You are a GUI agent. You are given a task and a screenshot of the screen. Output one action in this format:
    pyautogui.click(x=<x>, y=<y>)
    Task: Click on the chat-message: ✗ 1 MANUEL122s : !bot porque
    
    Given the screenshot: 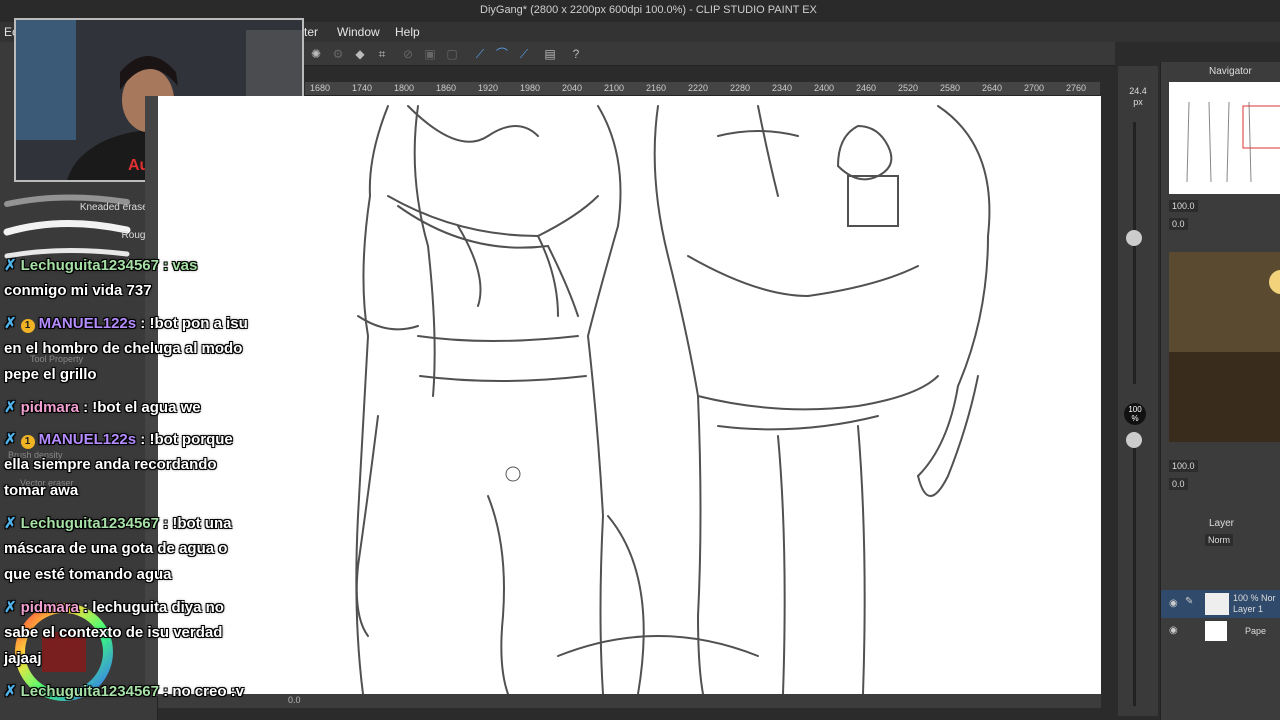 What is the action you would take?
    pyautogui.click(x=118, y=439)
    